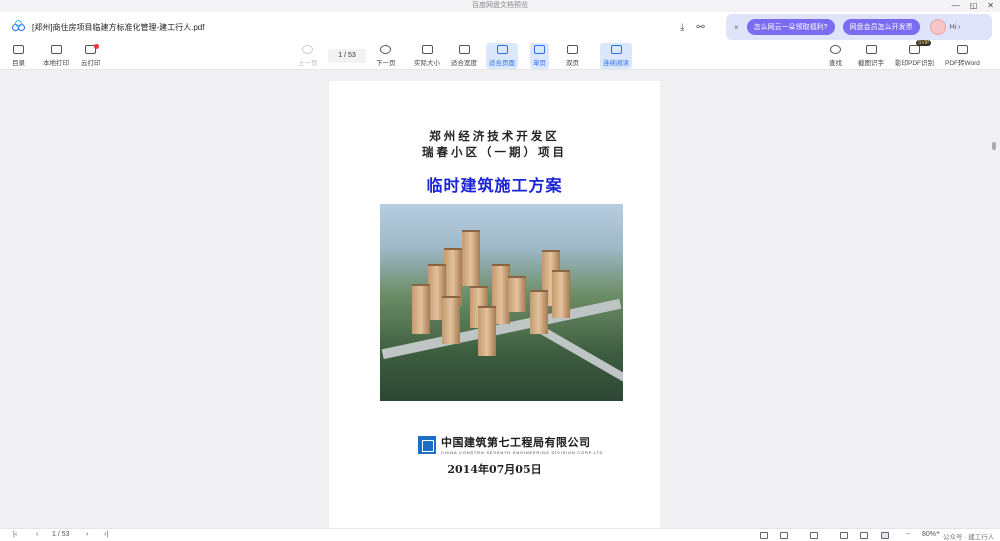  What do you see at coordinates (962, 49) in the screenshot?
I see `convert-icon` at bounding box center [962, 49].